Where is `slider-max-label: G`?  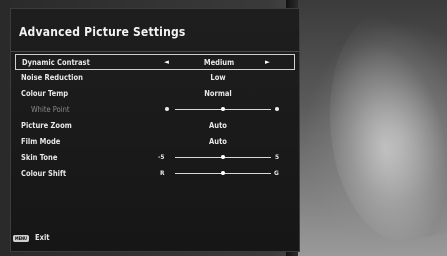 slider-max-label: G is located at coordinates (276, 173).